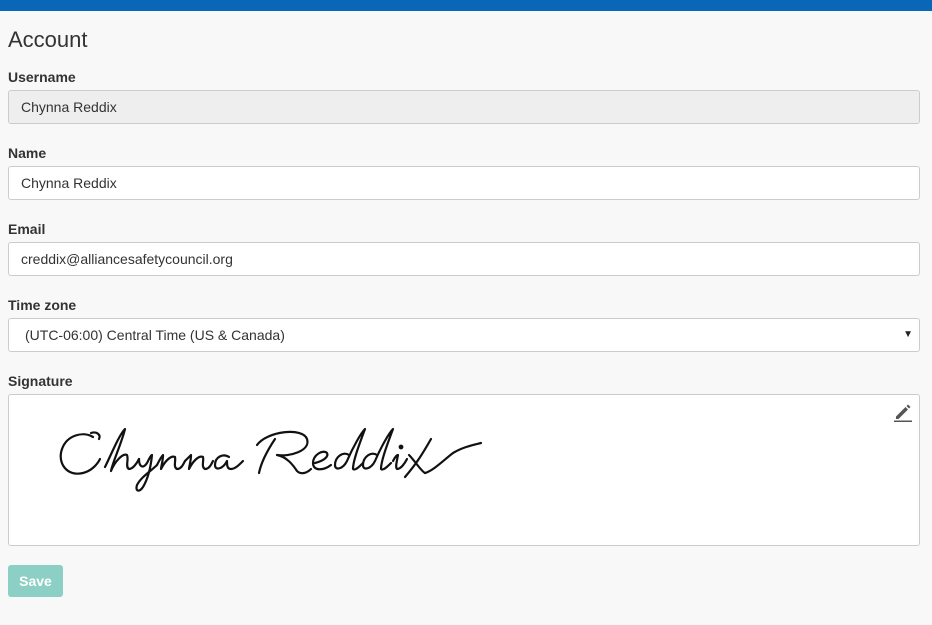  I want to click on timezone-label: Time zone, so click(42, 305).